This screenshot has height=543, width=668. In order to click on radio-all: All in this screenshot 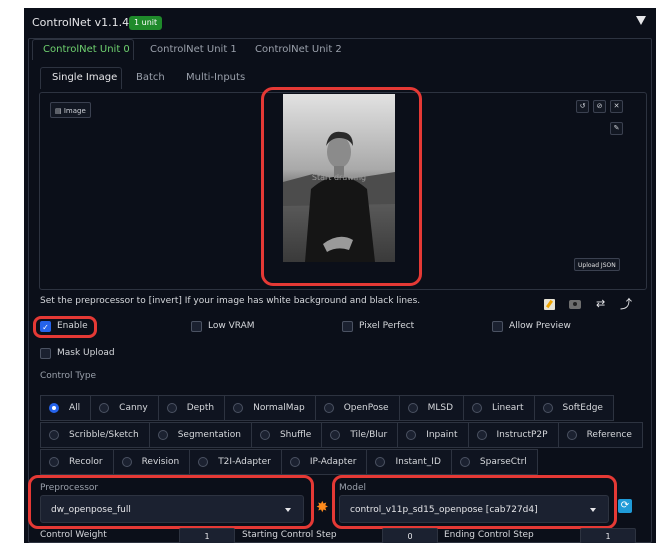, I will do `click(66, 408)`.